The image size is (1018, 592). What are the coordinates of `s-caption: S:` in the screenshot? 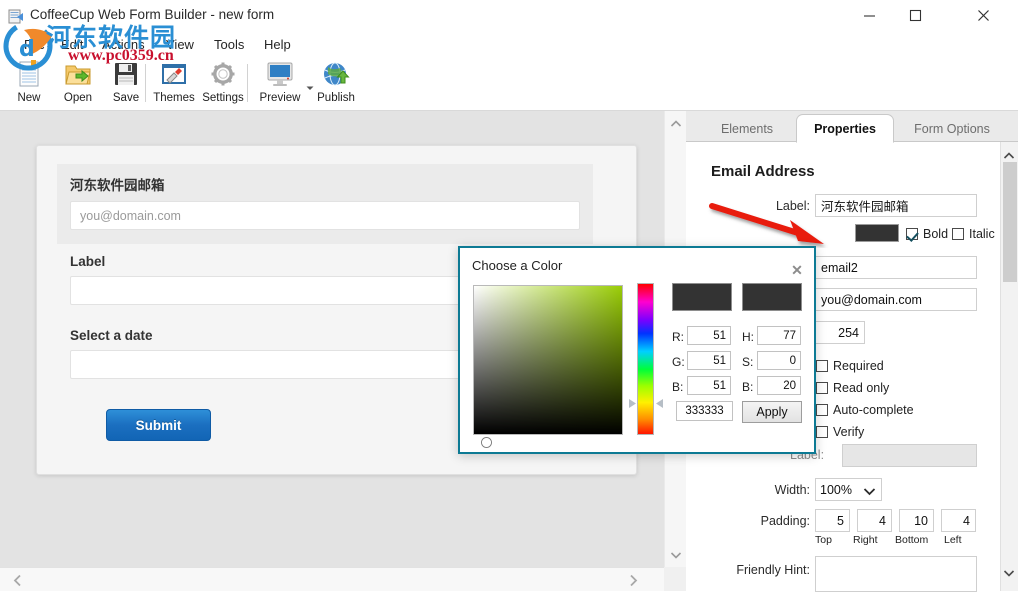 It's located at (748, 362).